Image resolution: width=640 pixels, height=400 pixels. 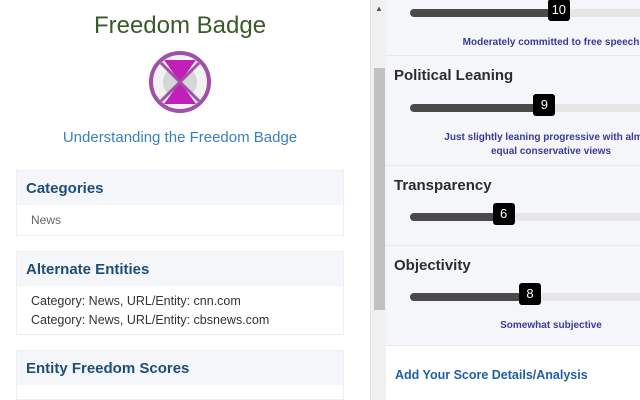 What do you see at coordinates (180, 25) in the screenshot?
I see `badge-title: Freedom Badge` at bounding box center [180, 25].